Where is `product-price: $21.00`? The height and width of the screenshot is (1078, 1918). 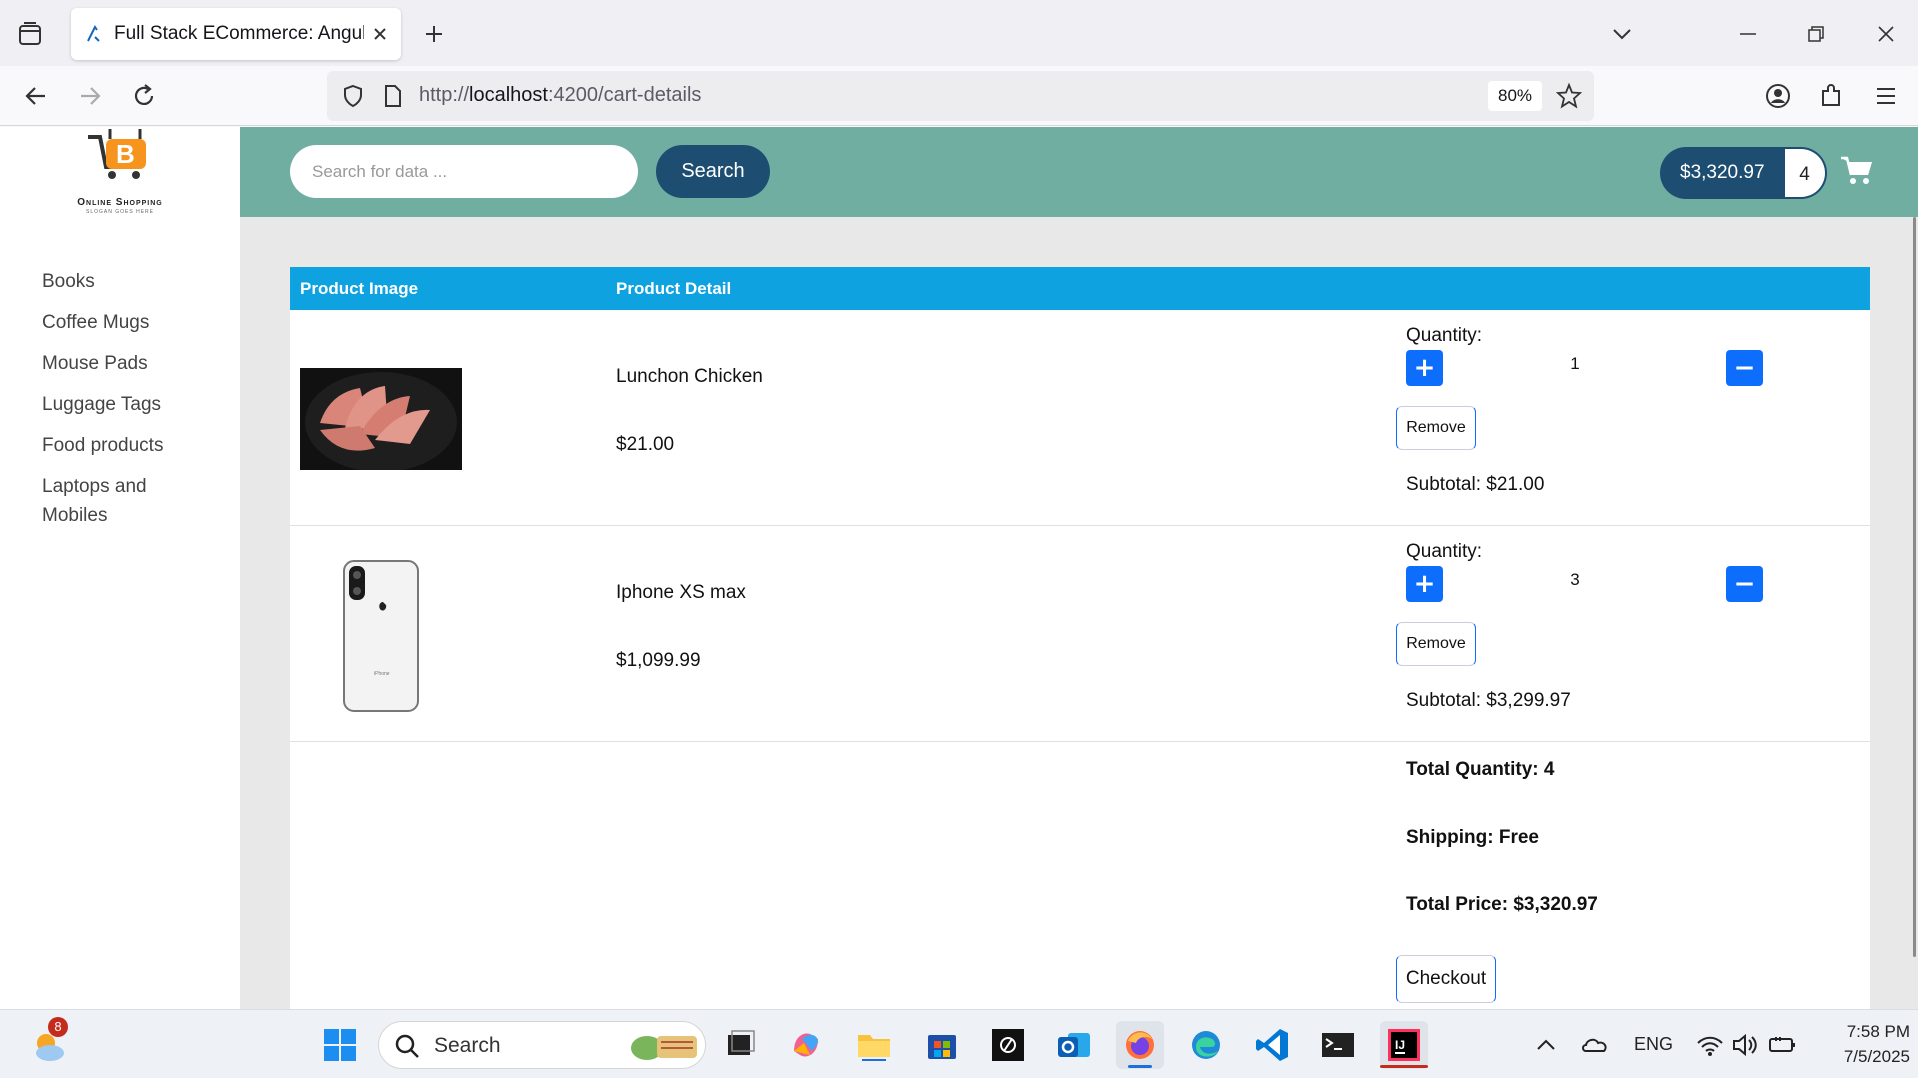
product-price: $21.00 is located at coordinates (645, 444).